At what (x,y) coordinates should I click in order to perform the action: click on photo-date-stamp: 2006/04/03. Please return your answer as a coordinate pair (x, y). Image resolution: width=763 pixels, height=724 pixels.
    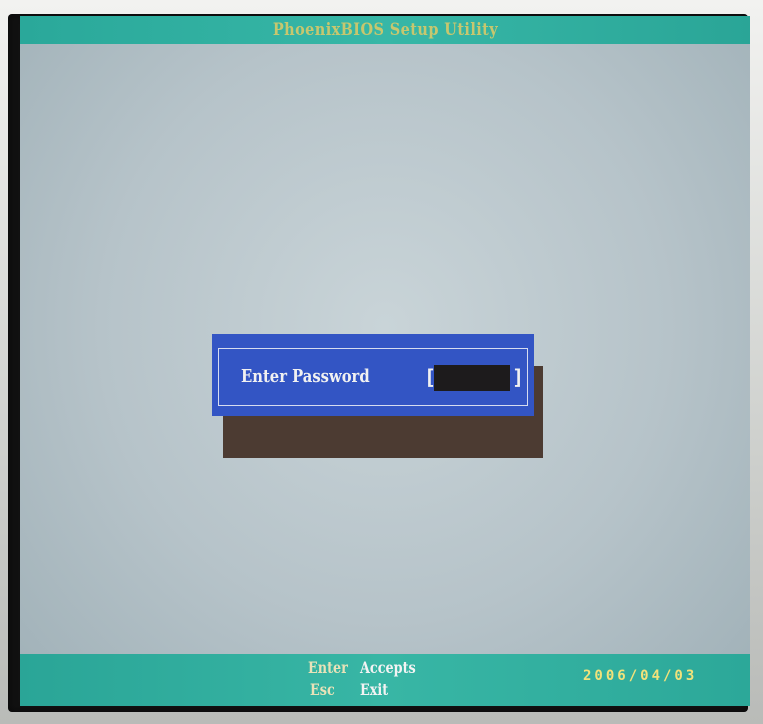
    Looking at the image, I should click on (640, 676).